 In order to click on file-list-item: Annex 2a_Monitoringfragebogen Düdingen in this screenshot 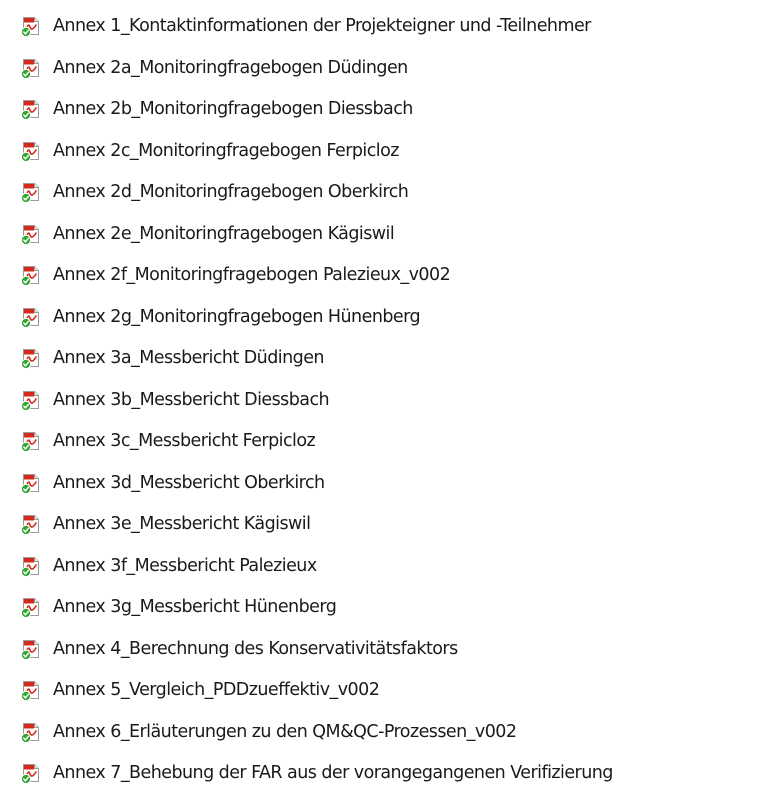, I will do `click(214, 68)`.